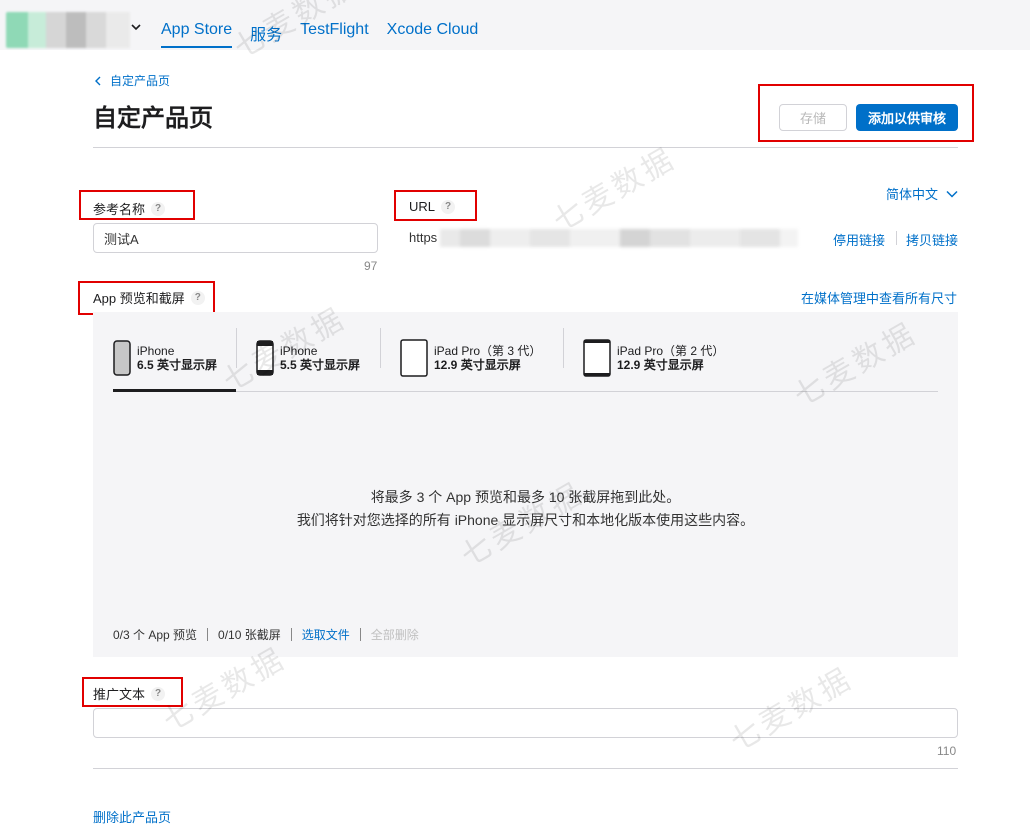  I want to click on drop-instruction-line2: 我们将针对您选择的所有 iPhone 显示屏尺寸和本地化版本使用这些内容。, so click(525, 520).